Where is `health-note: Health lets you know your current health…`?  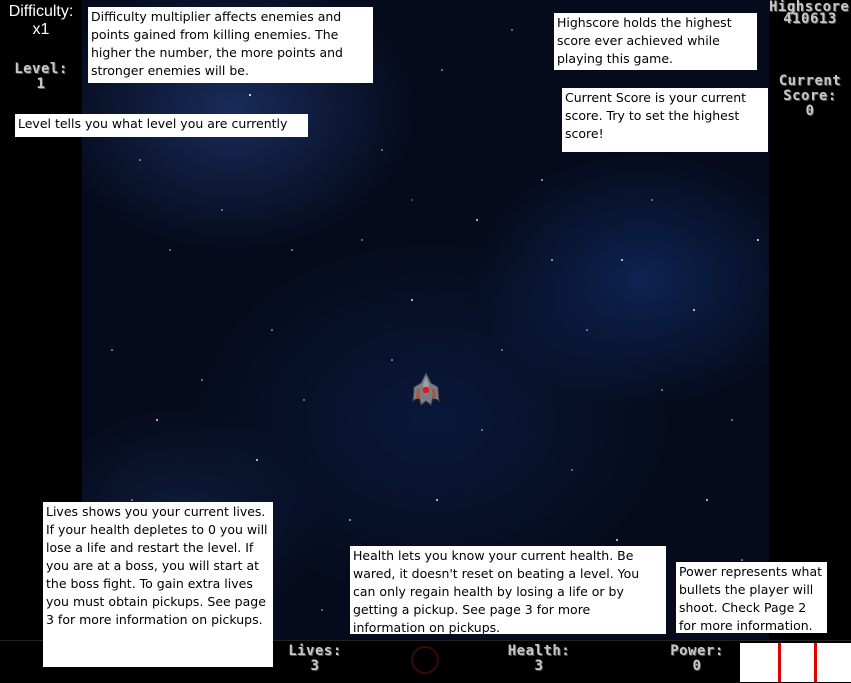 health-note: Health lets you know your current health… is located at coordinates (508, 590).